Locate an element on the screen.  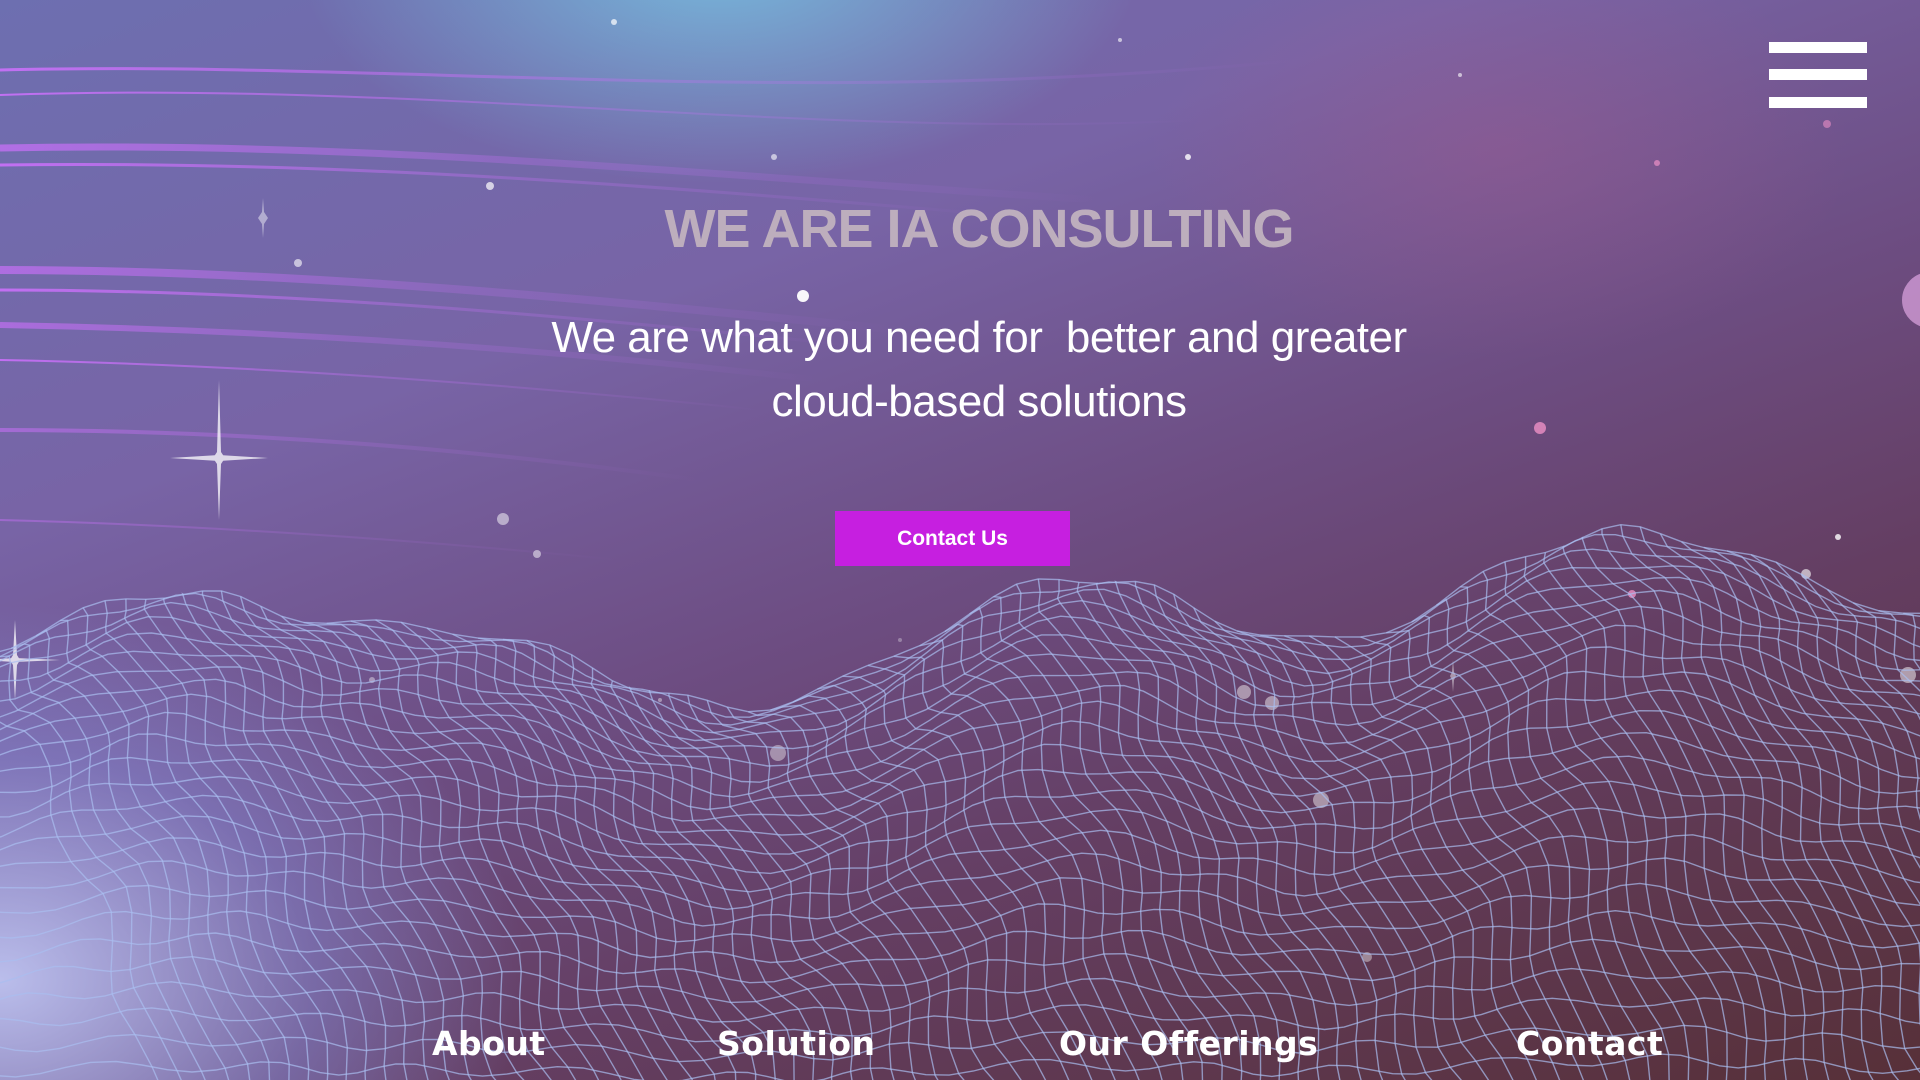
nav-link-contact: Contact is located at coordinates (1589, 1043).